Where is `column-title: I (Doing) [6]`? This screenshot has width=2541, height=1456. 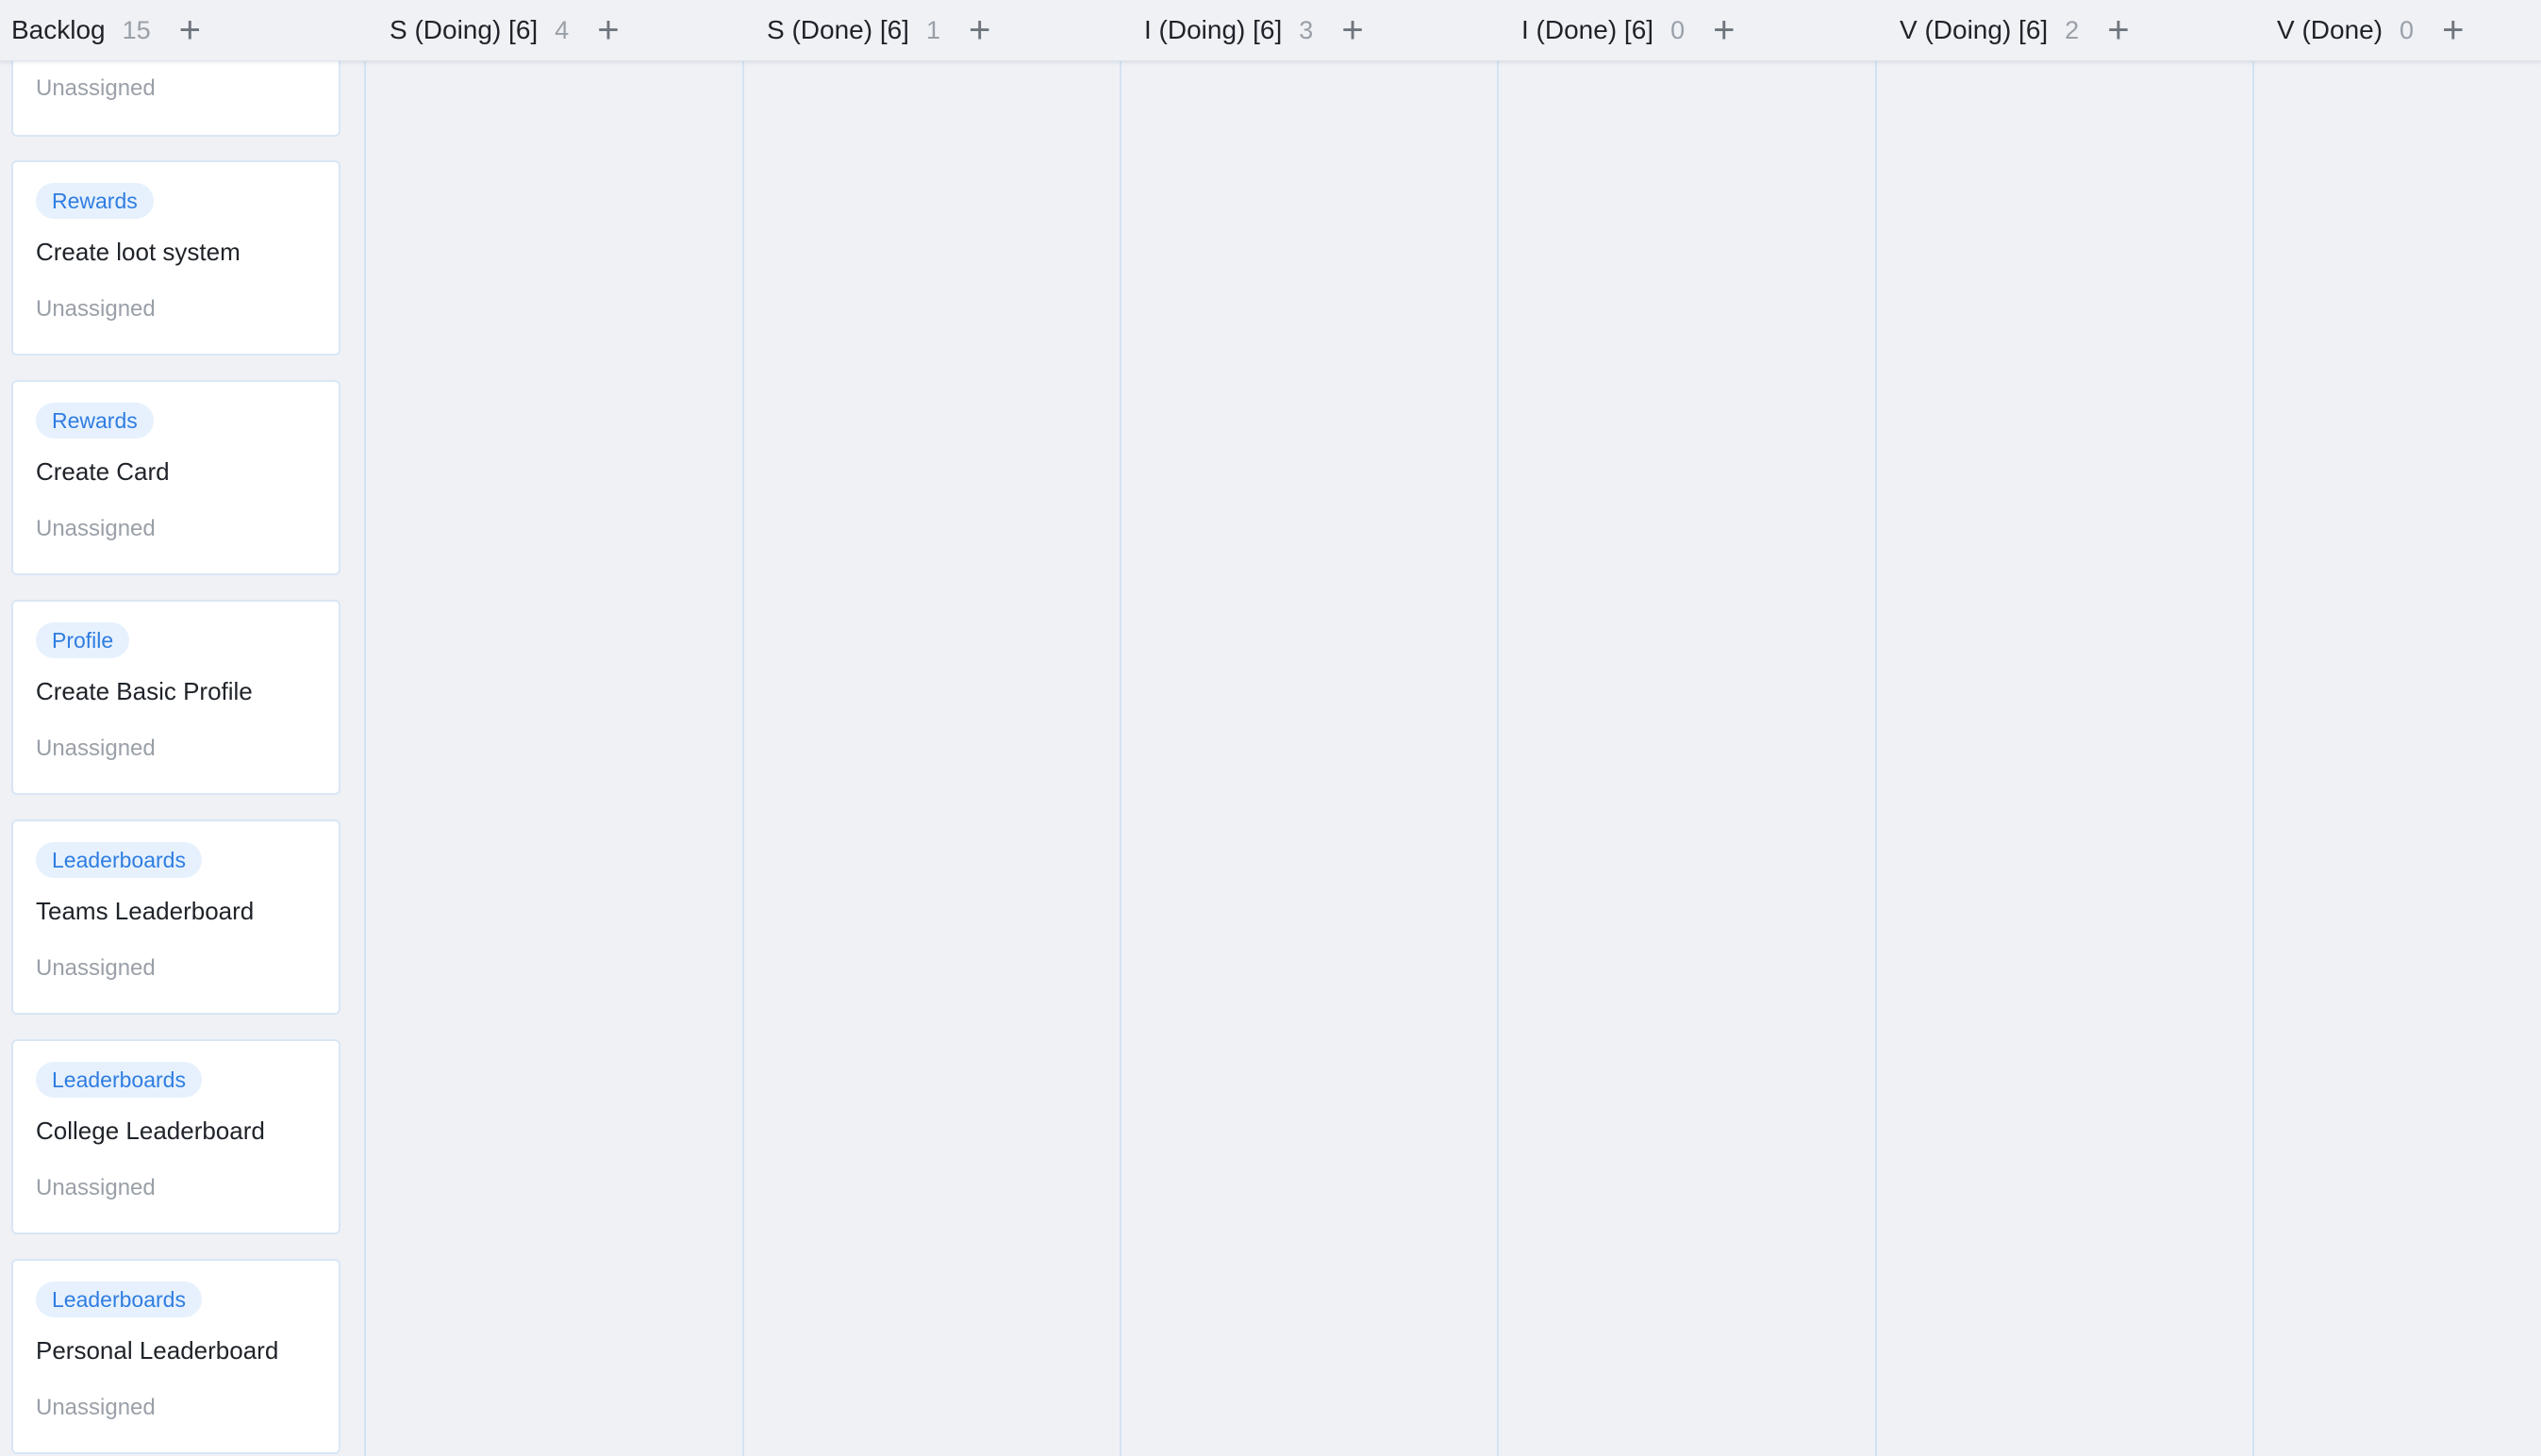
column-title: I (Doing) [6] is located at coordinates (1213, 29).